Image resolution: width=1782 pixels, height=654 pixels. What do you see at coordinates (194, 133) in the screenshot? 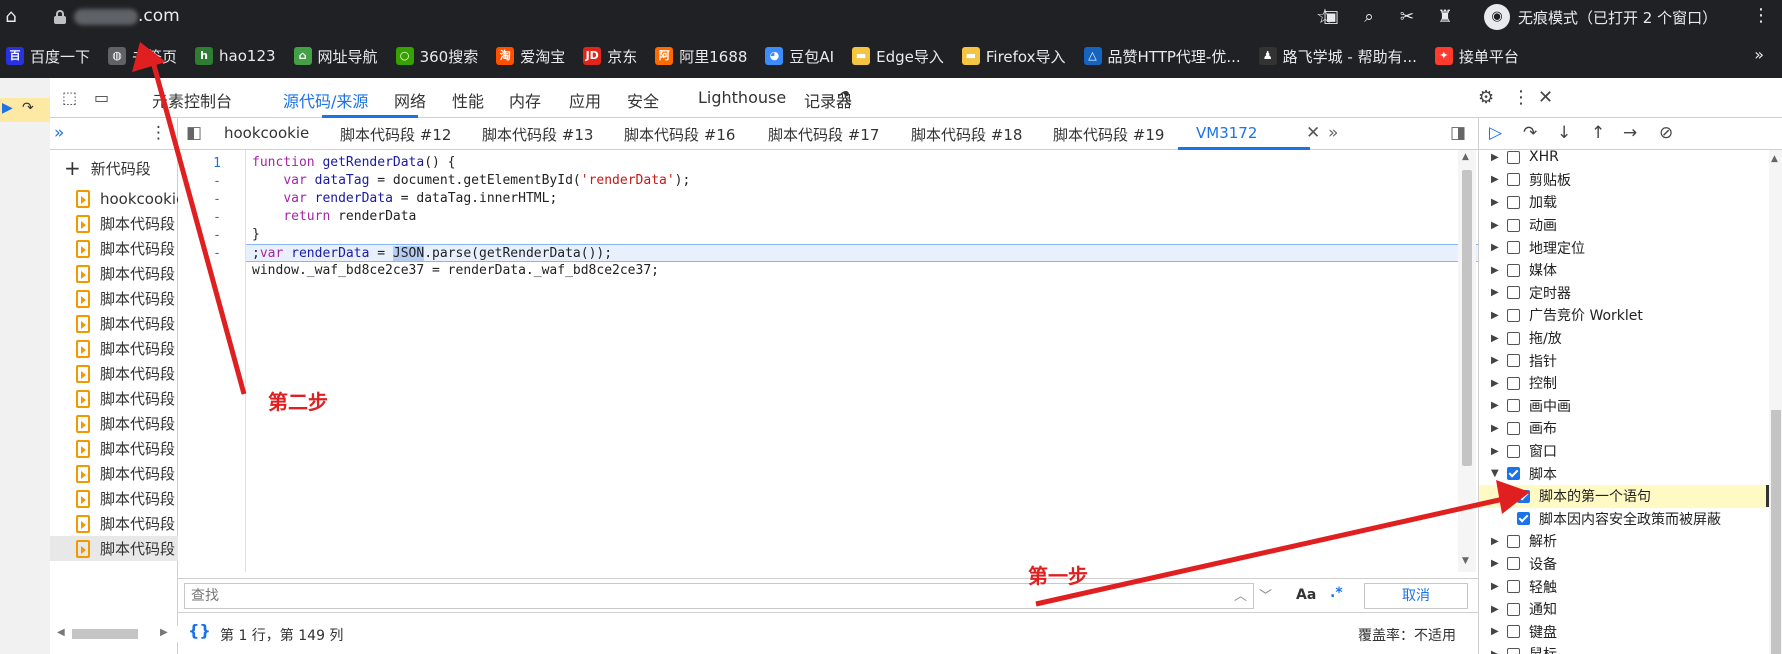
I see `toggle-navigator-icon: ◧` at bounding box center [194, 133].